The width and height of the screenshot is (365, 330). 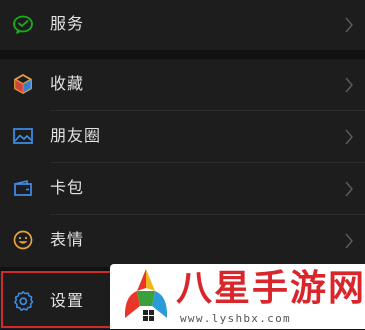 I want to click on emoji-face-icon, so click(x=23, y=240).